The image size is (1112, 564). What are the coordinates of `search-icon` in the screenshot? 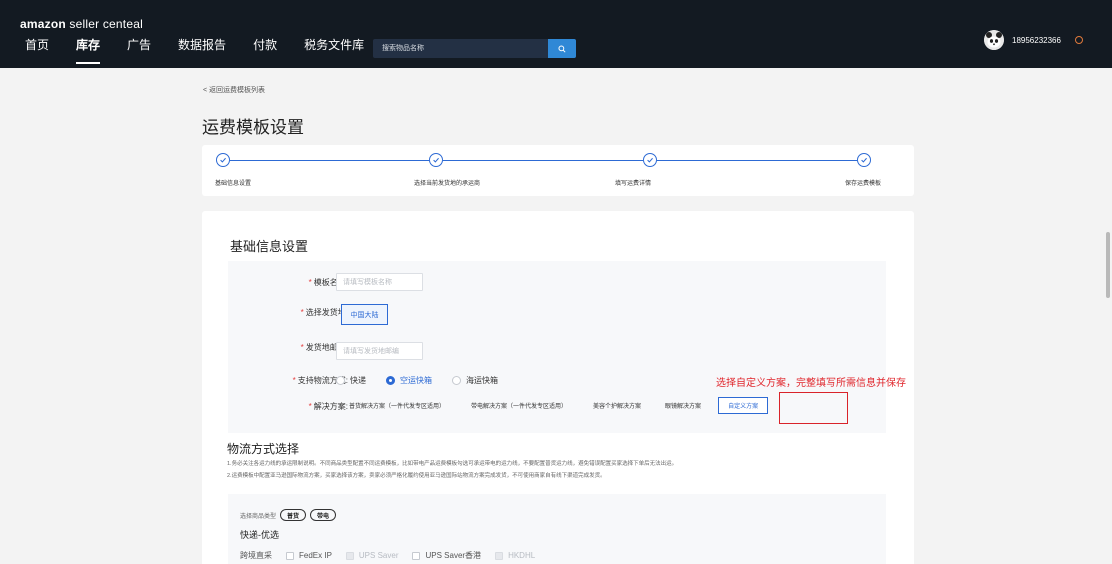 It's located at (562, 48).